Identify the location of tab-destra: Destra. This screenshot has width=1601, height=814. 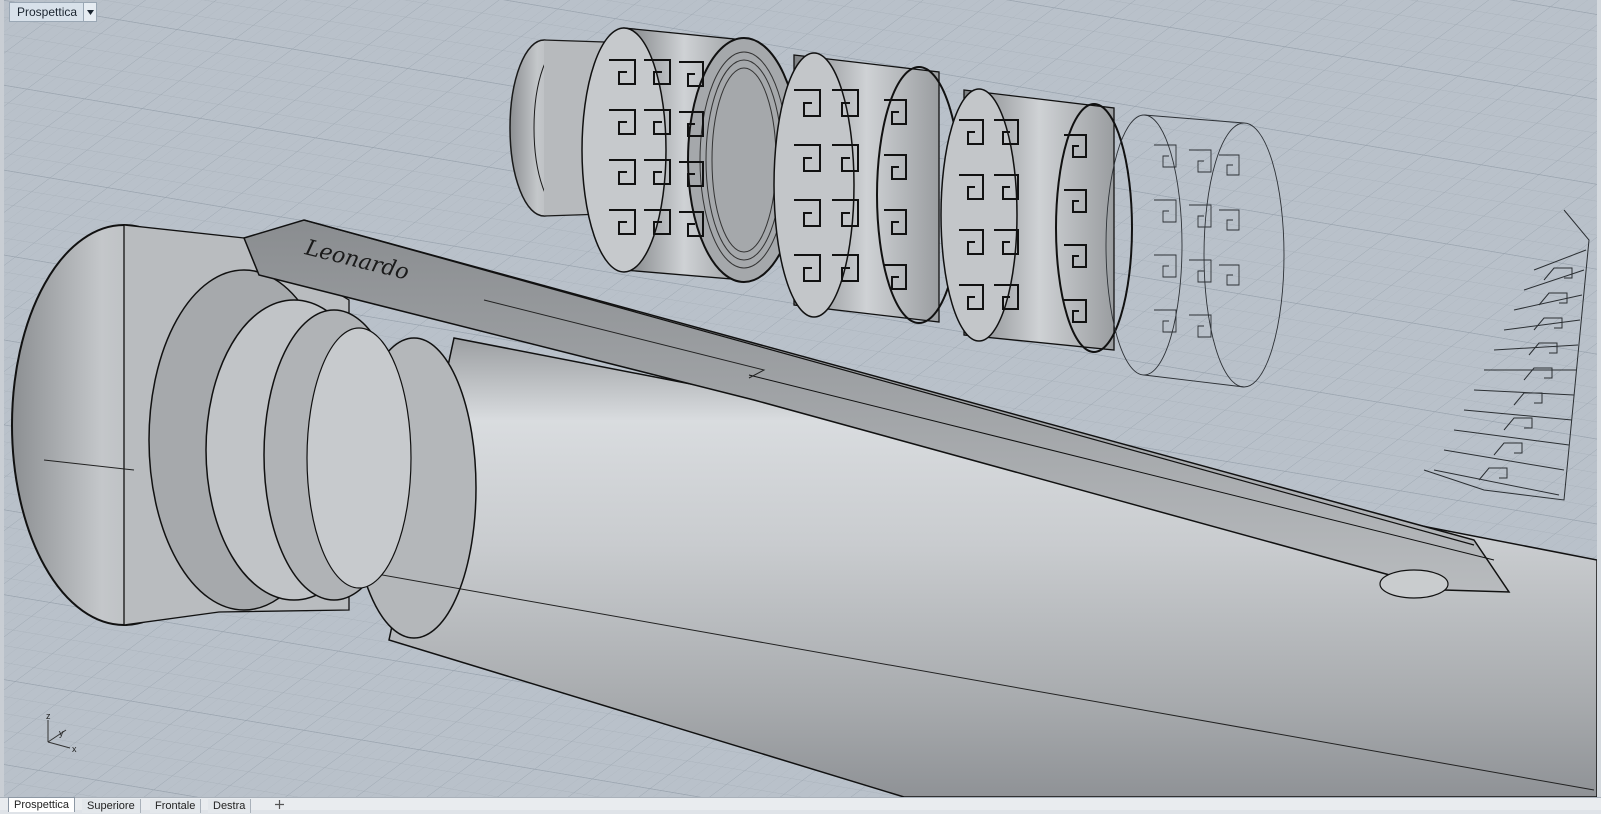
(230, 806).